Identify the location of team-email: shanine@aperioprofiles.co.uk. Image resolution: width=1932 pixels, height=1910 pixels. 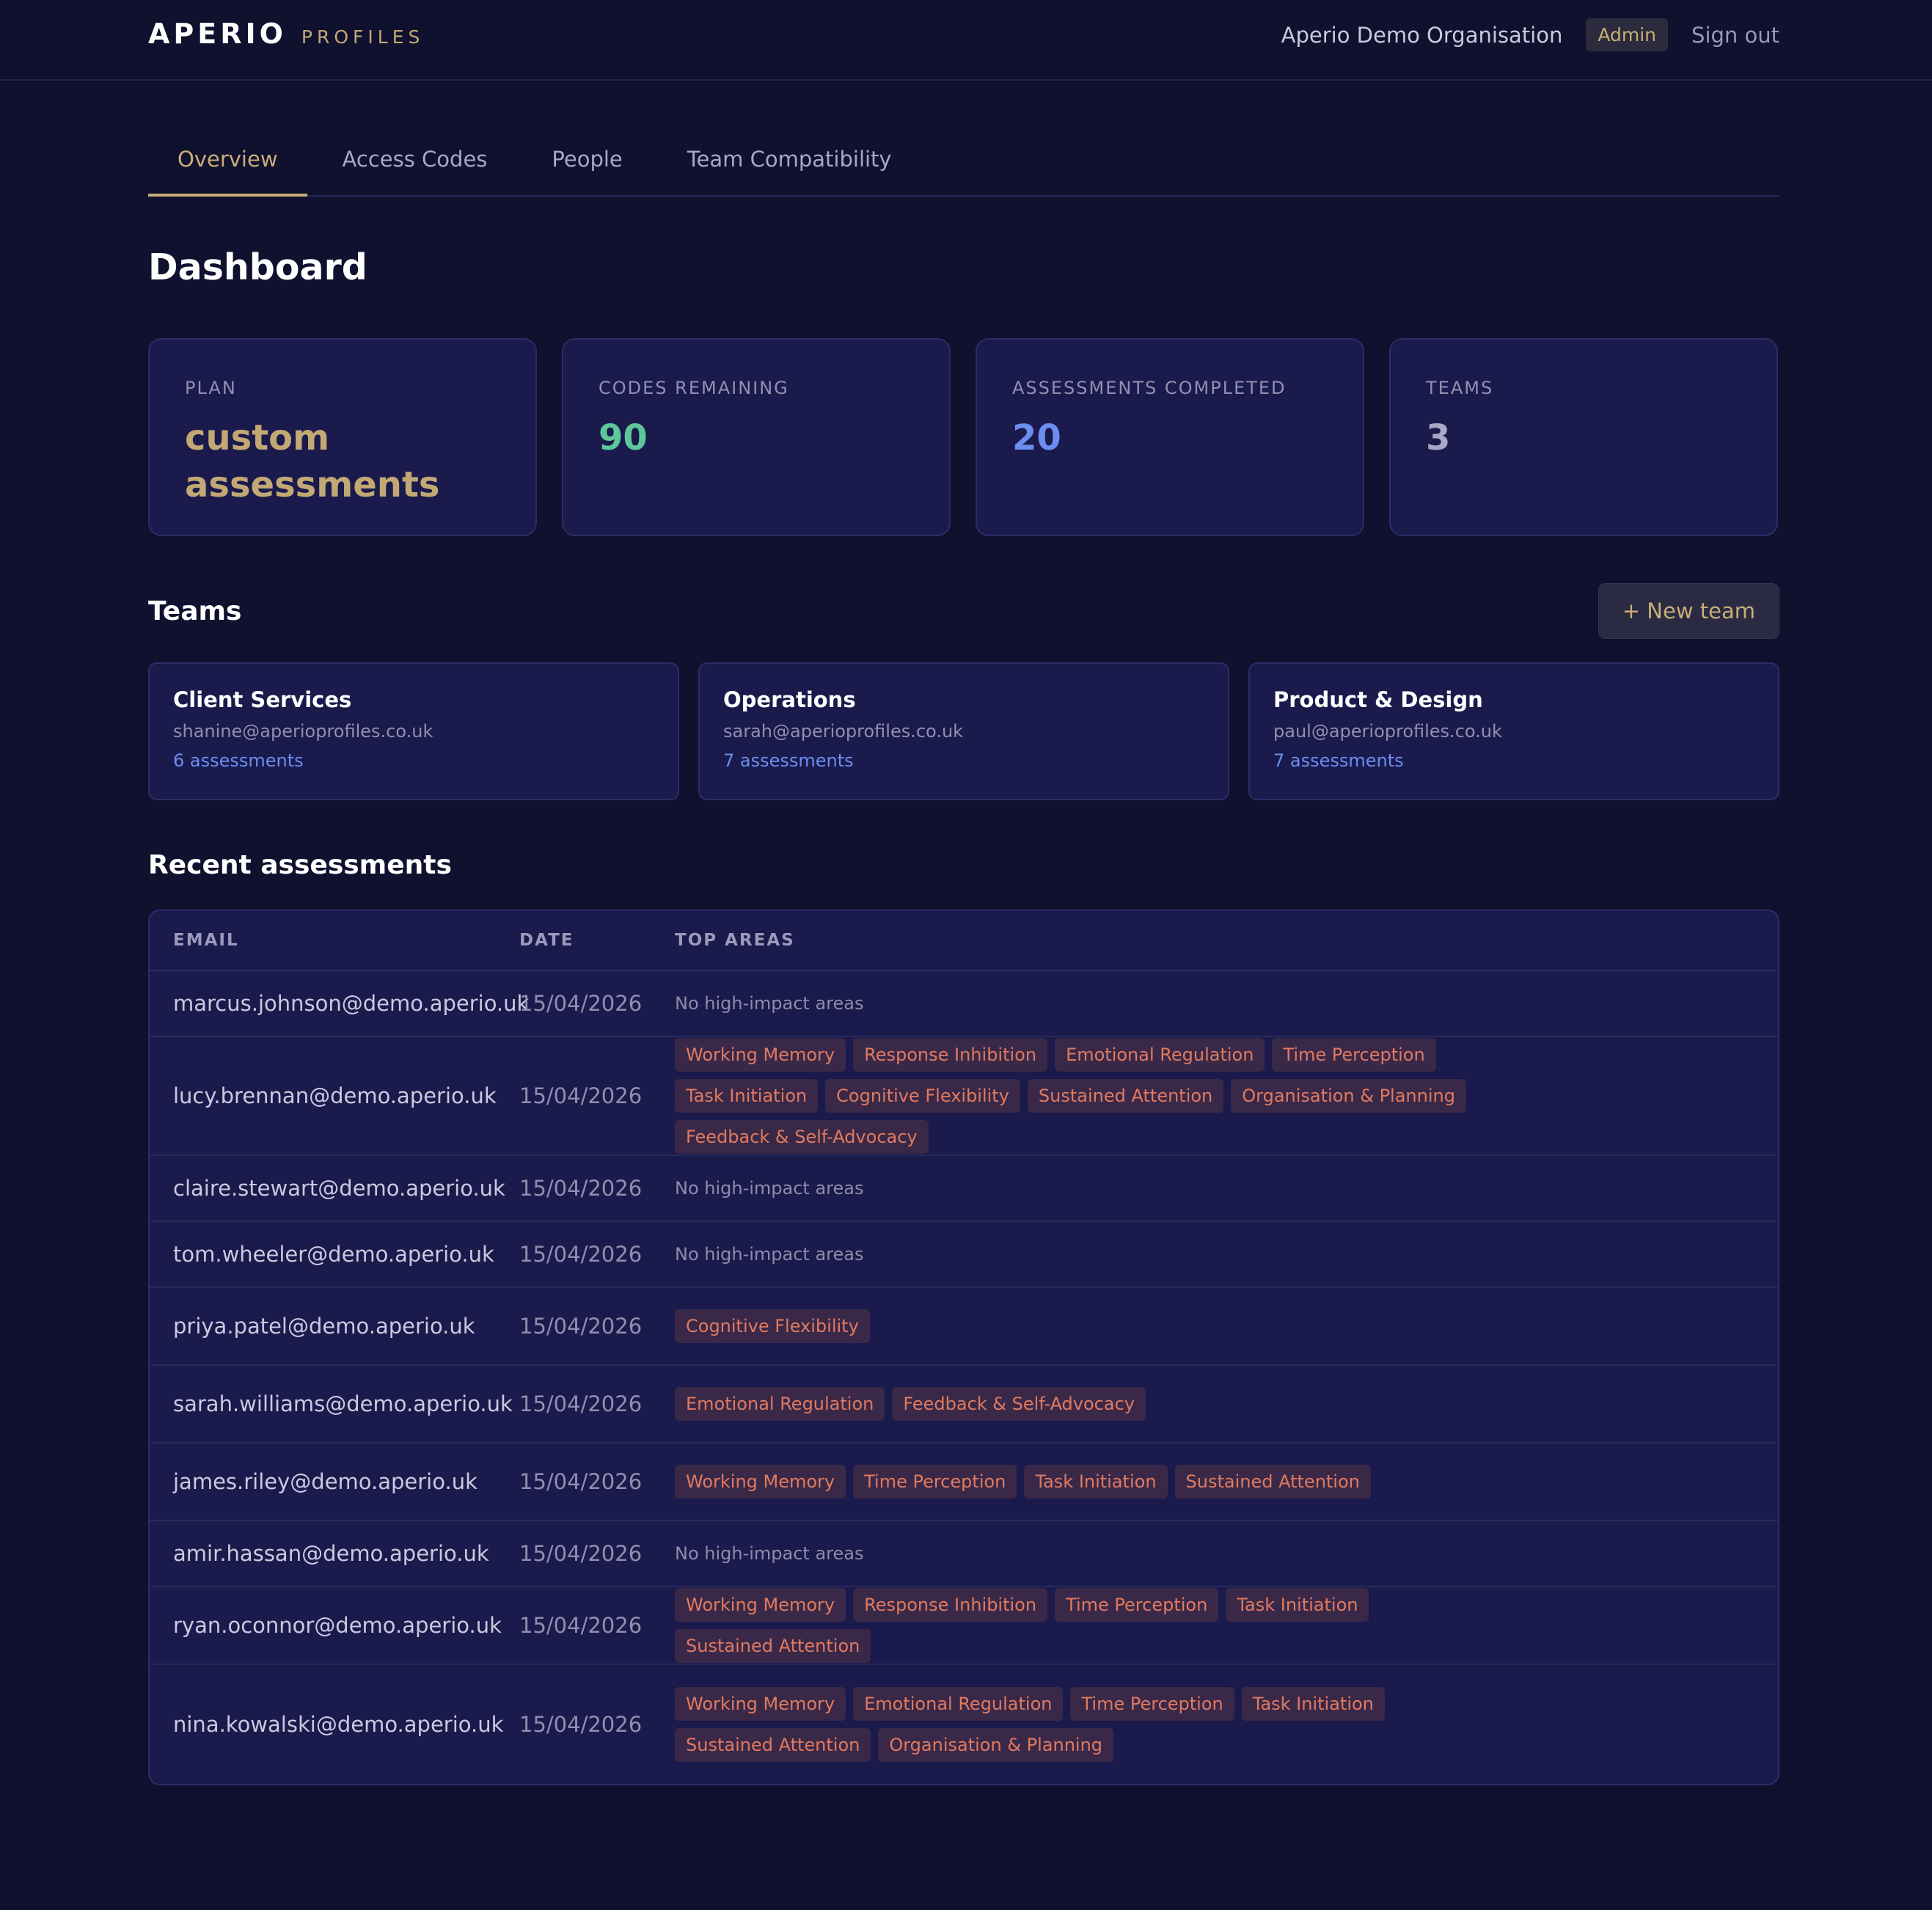
(303, 731).